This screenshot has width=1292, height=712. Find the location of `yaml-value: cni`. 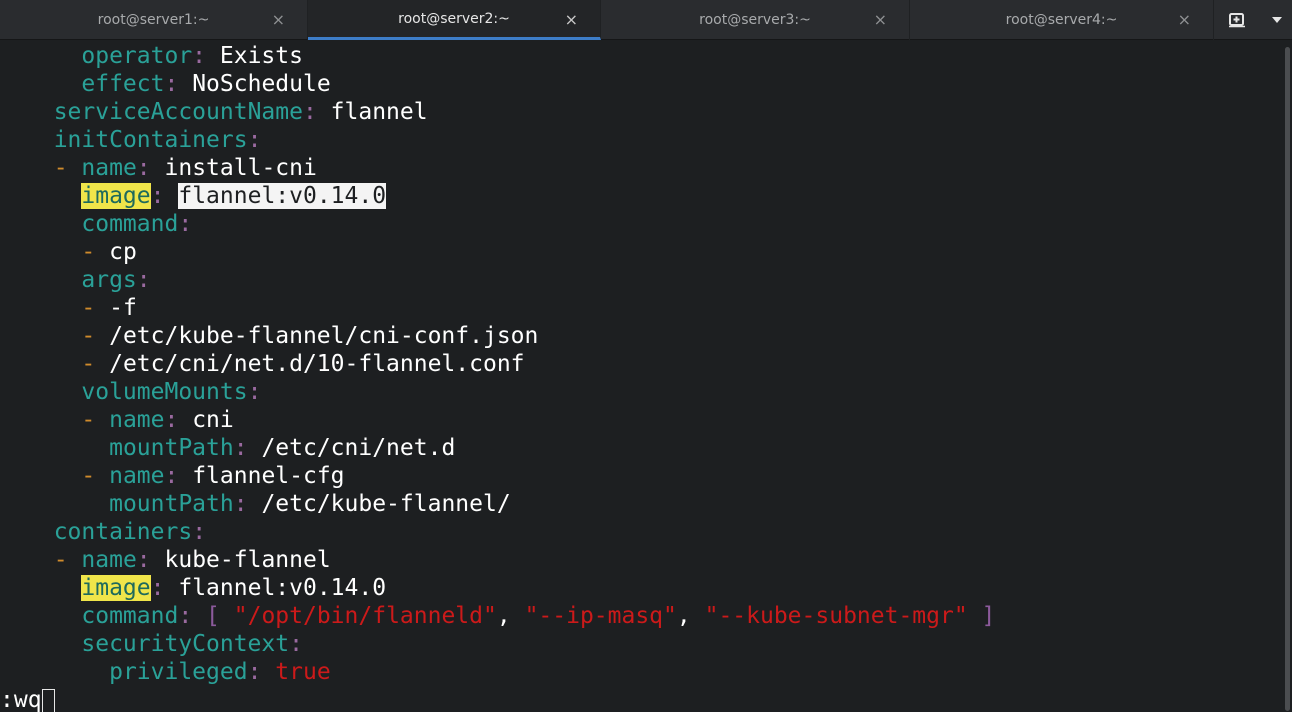

yaml-value: cni is located at coordinates (213, 420).